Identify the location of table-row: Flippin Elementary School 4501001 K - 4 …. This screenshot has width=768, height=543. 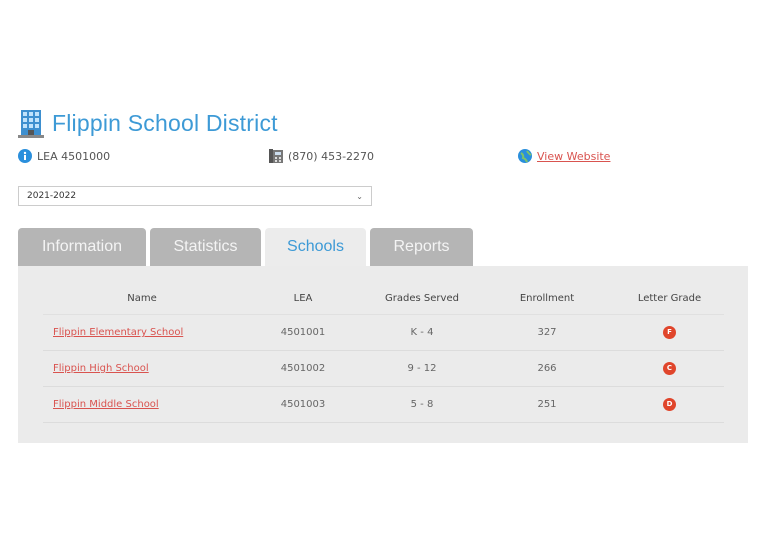
(383, 332).